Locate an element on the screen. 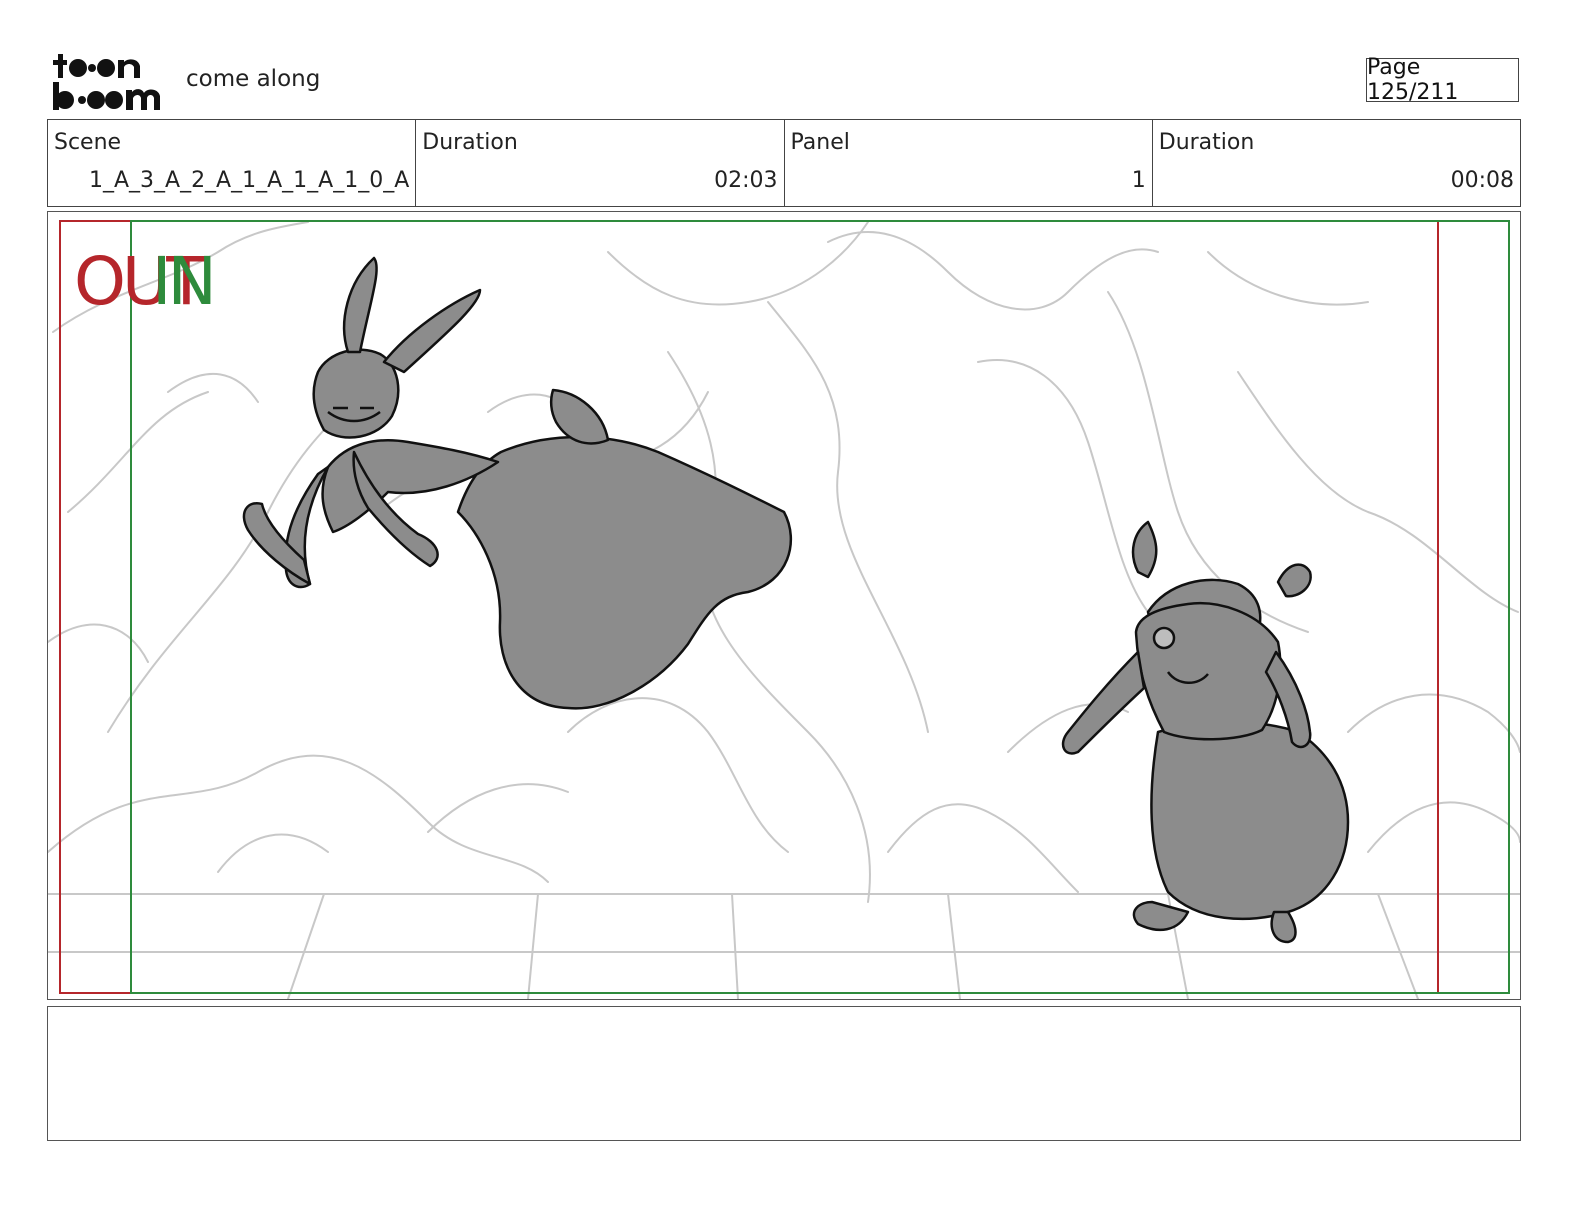 This screenshot has width=1584, height=1224. panel-duration-label: Duration is located at coordinates (1206, 142).